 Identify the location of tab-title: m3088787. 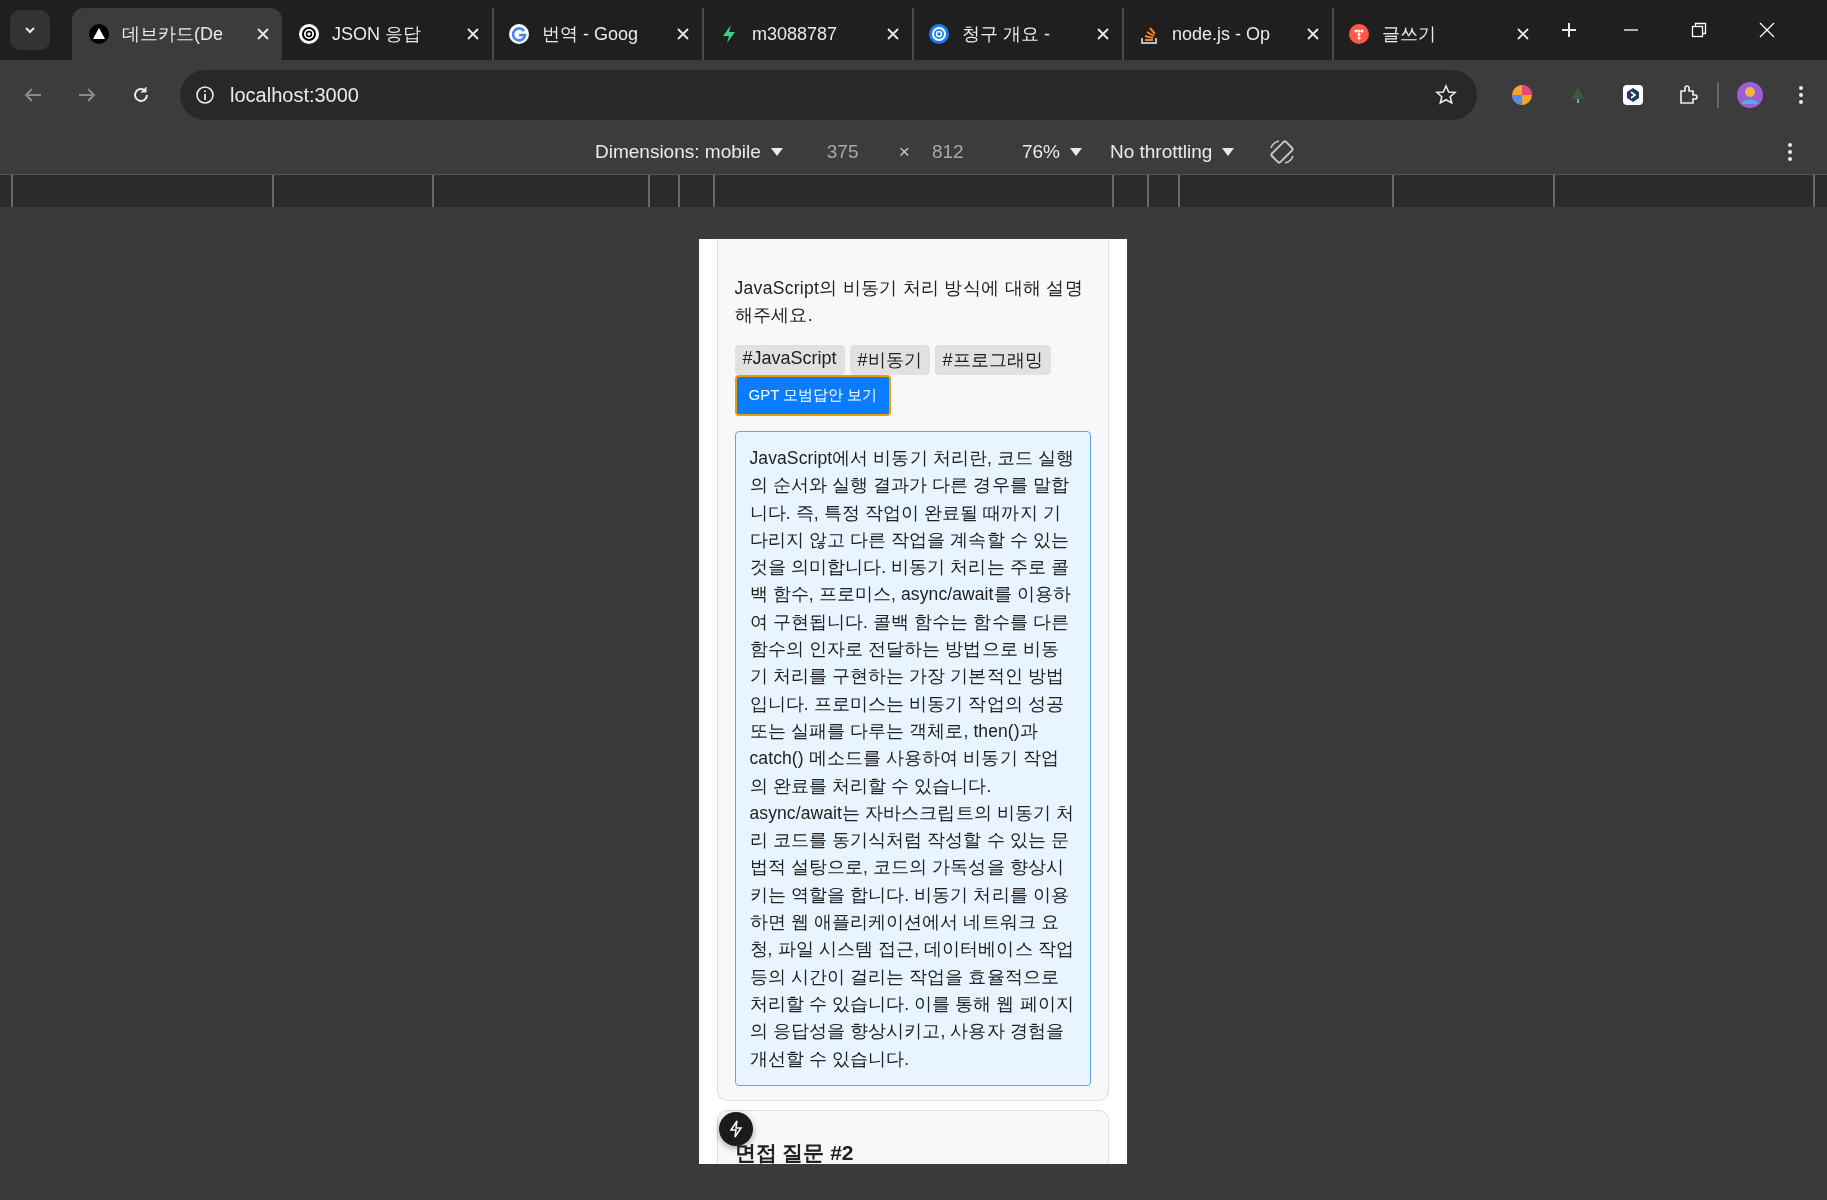
(795, 34).